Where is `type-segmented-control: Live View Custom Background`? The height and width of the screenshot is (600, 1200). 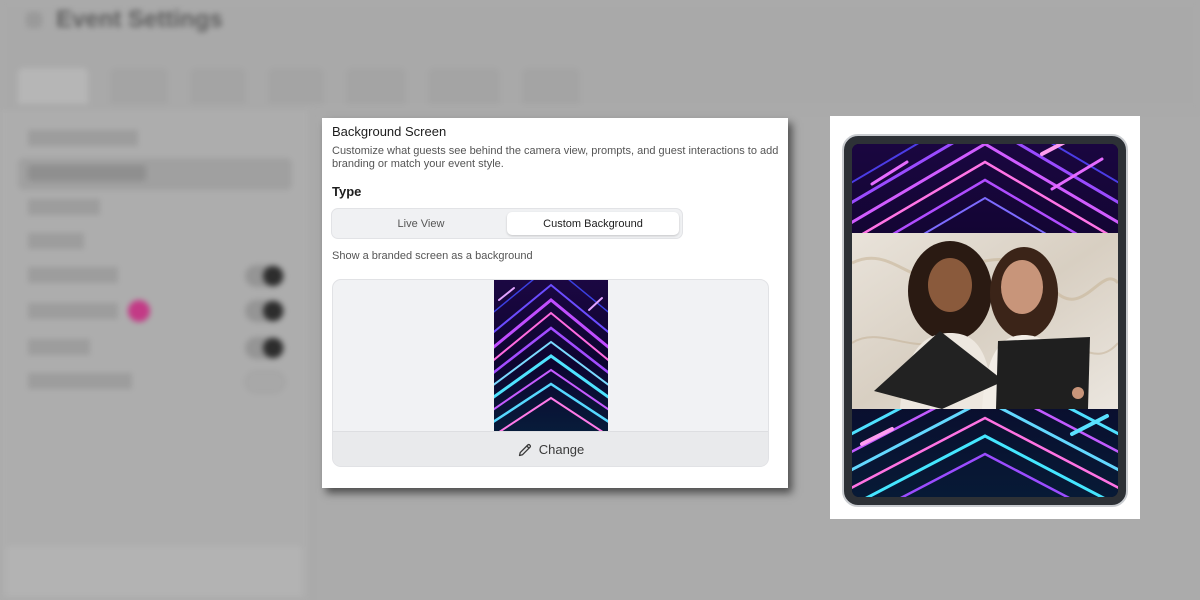
type-segmented-control: Live View Custom Background is located at coordinates (507, 223).